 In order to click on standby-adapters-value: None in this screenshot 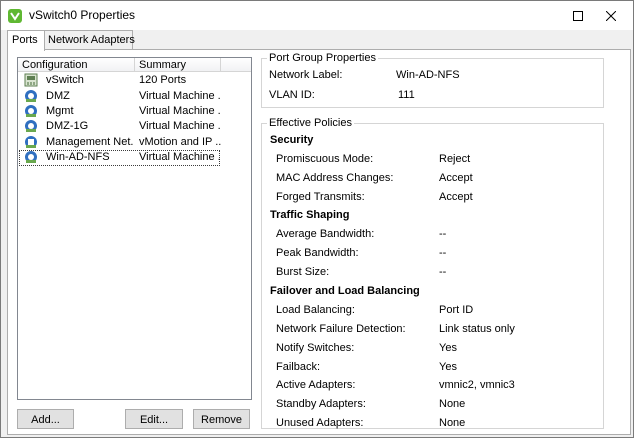, I will do `click(452, 404)`.